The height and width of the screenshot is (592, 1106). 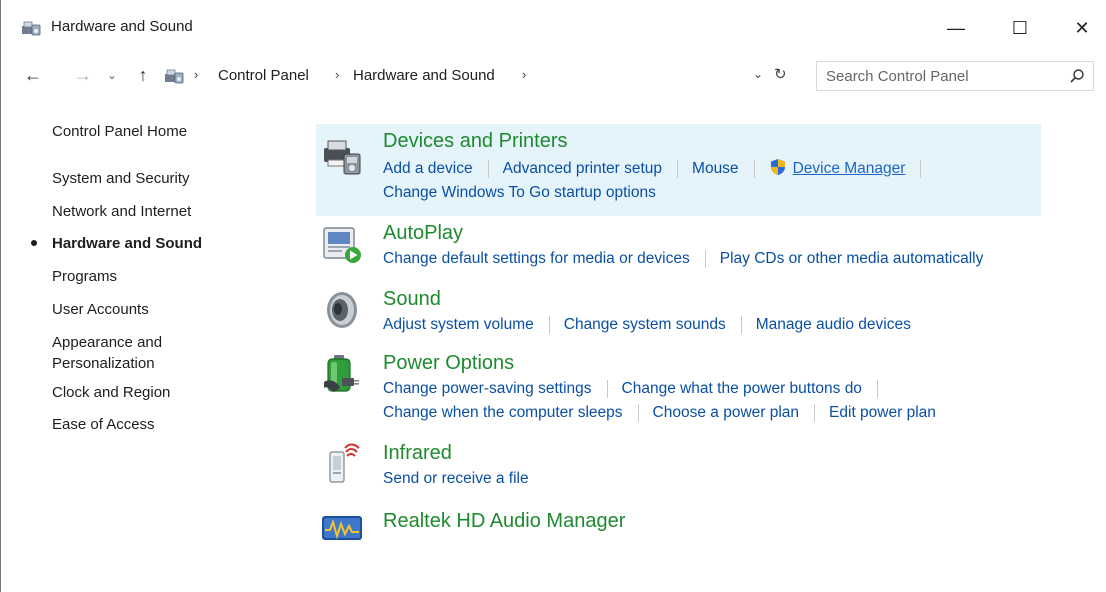 I want to click on category-realtek-audio: Realtek HD Audio Manager, so click(x=678, y=526).